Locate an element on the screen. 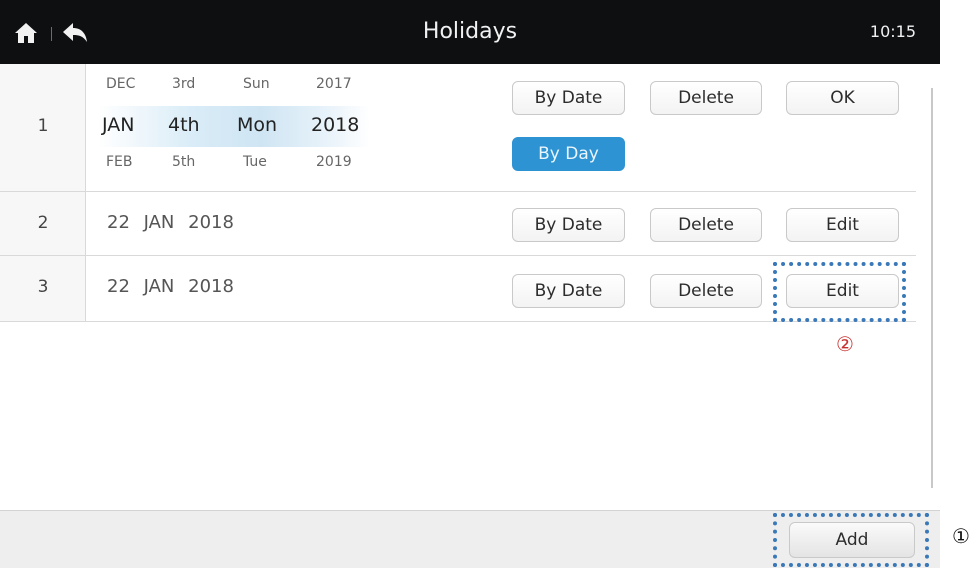  ok-button: OK is located at coordinates (842, 98).